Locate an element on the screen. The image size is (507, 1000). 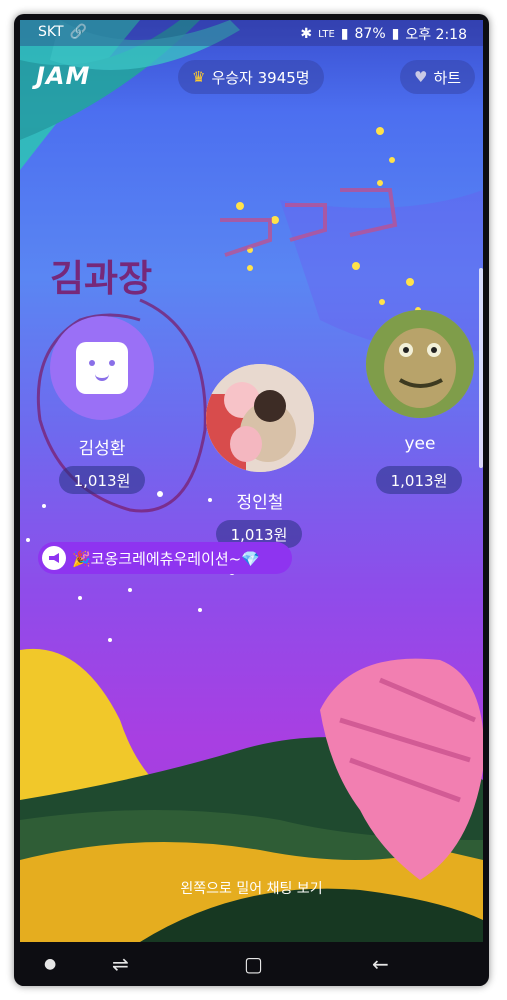
lte-label: LTE is located at coordinates (326, 34).